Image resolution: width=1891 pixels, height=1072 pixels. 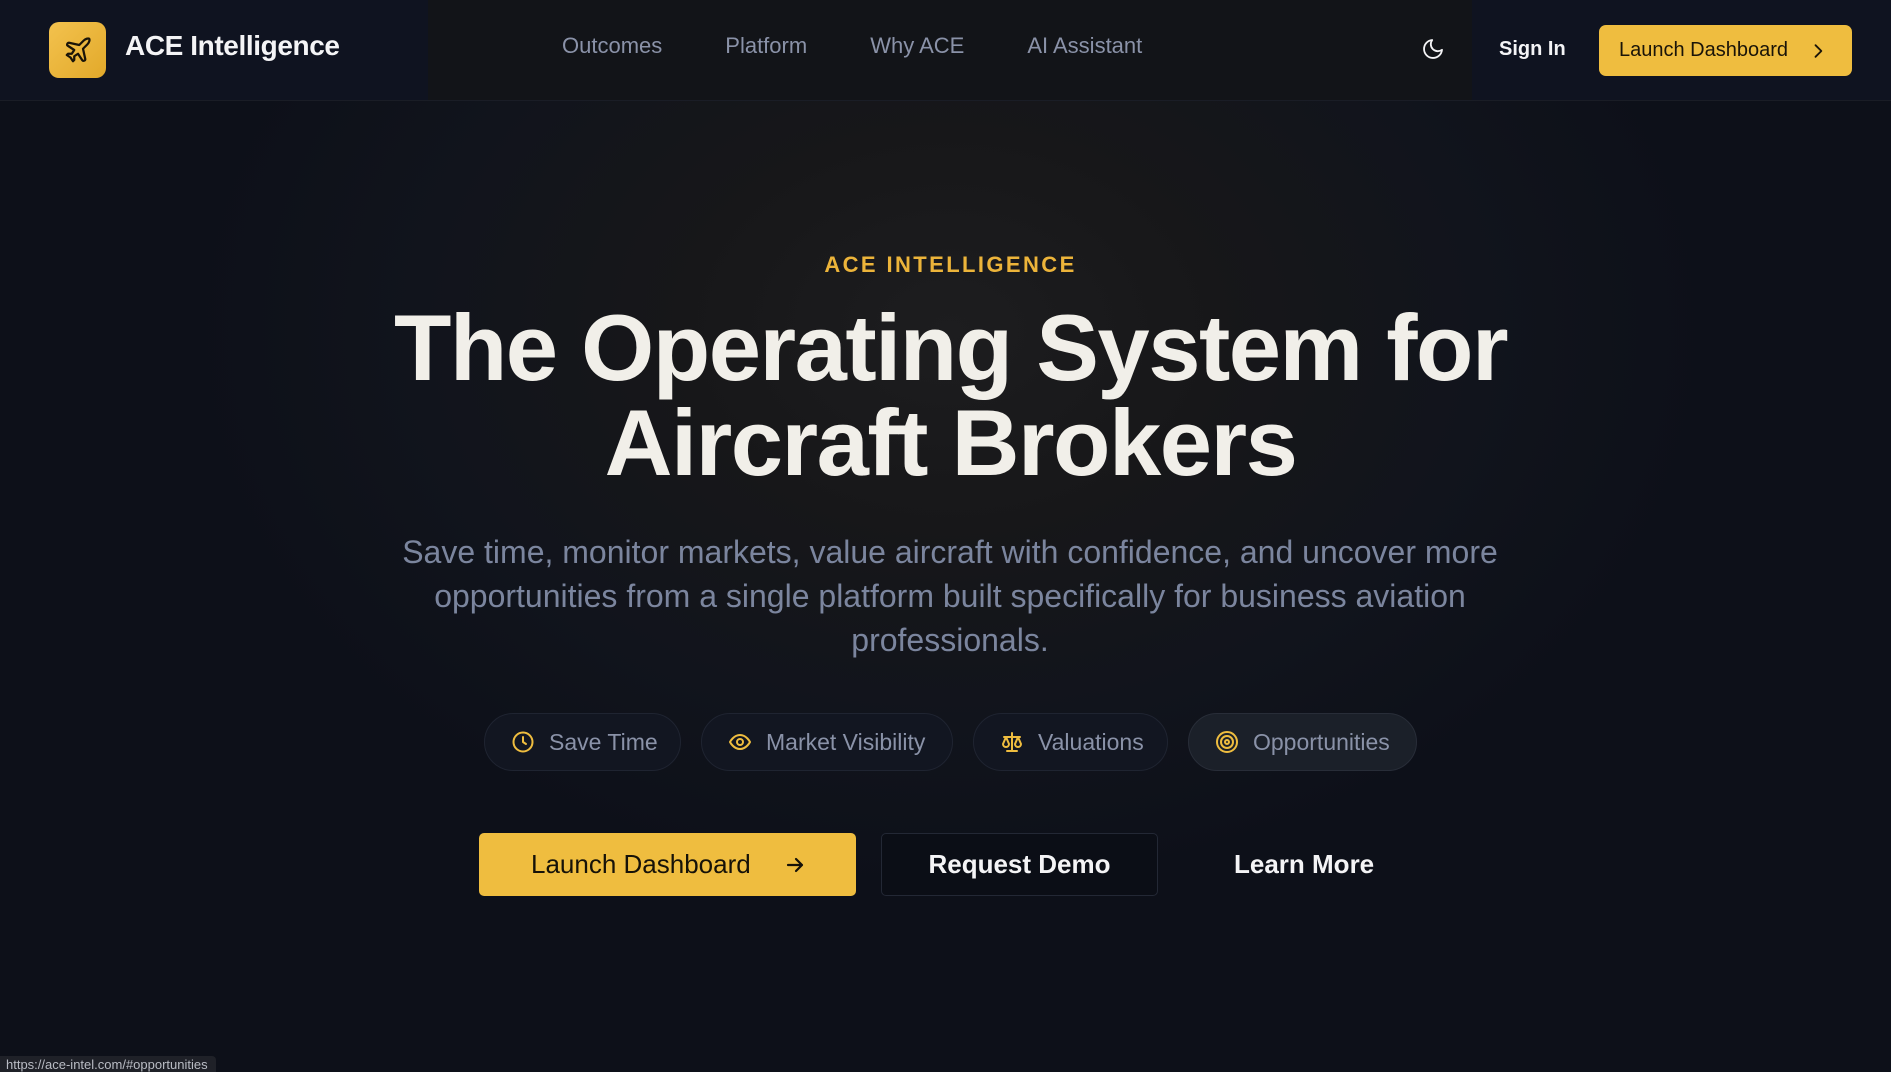 I want to click on pill-save-time: Save Time, so click(x=582, y=742).